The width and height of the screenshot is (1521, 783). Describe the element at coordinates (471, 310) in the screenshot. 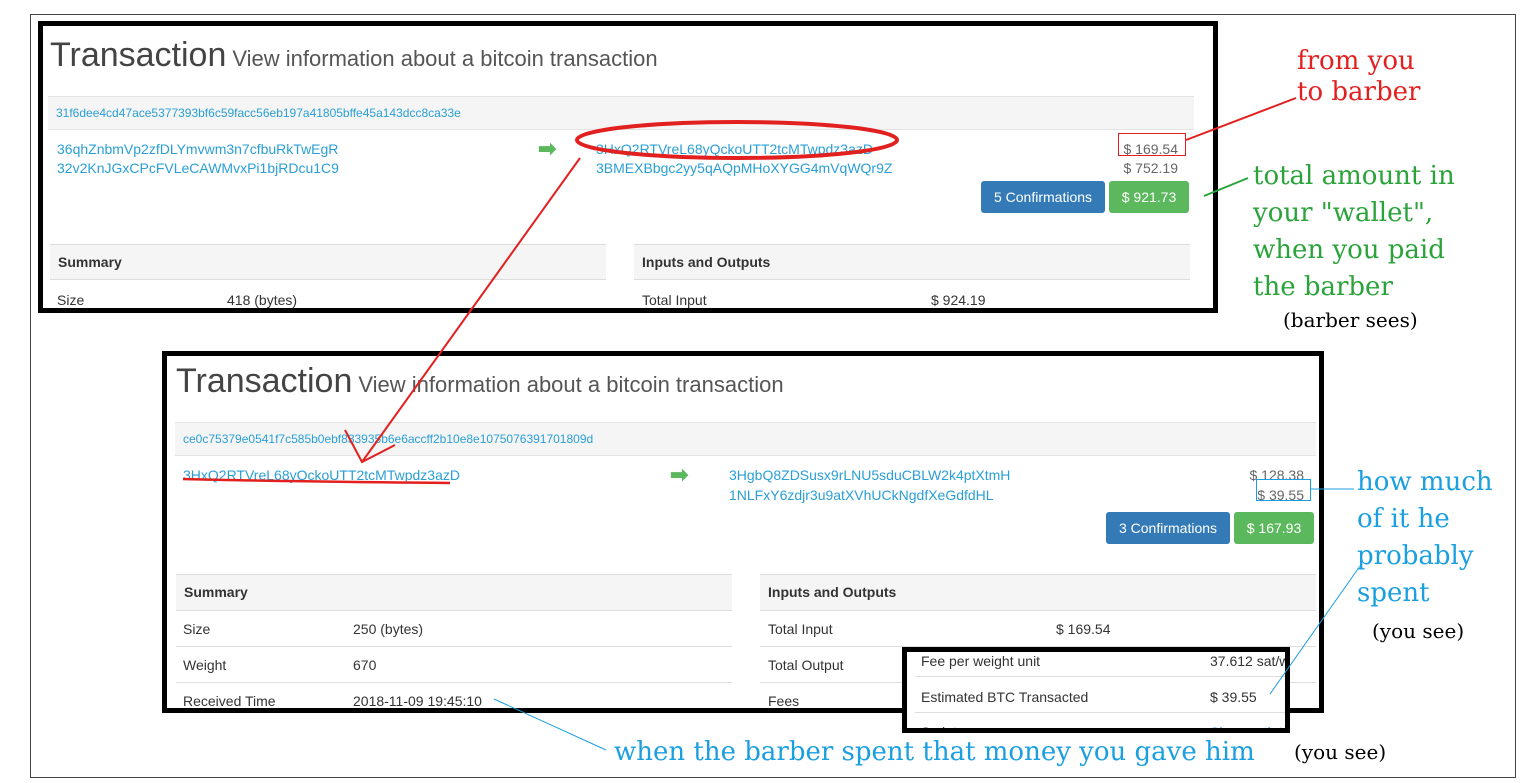

I see `red-arrow-line` at that location.